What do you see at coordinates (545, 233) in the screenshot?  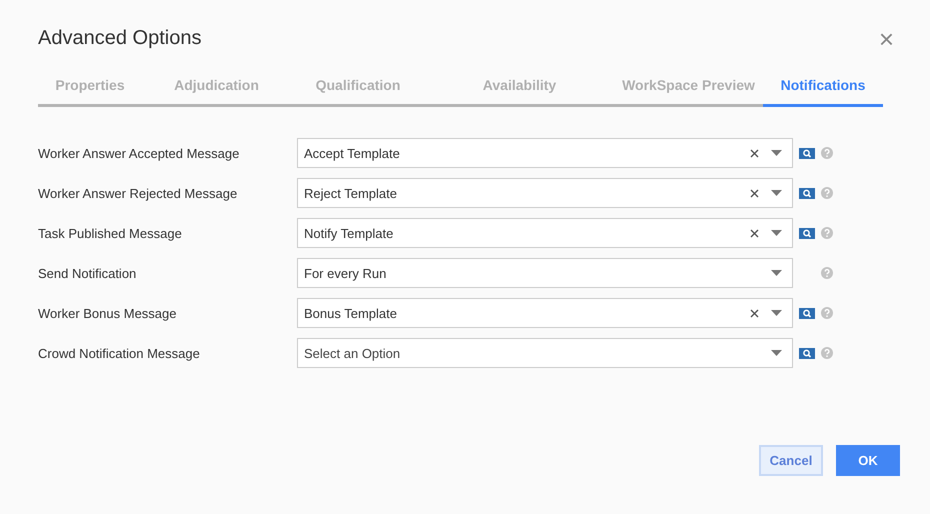 I see `dropdown-field: Notify Template` at bounding box center [545, 233].